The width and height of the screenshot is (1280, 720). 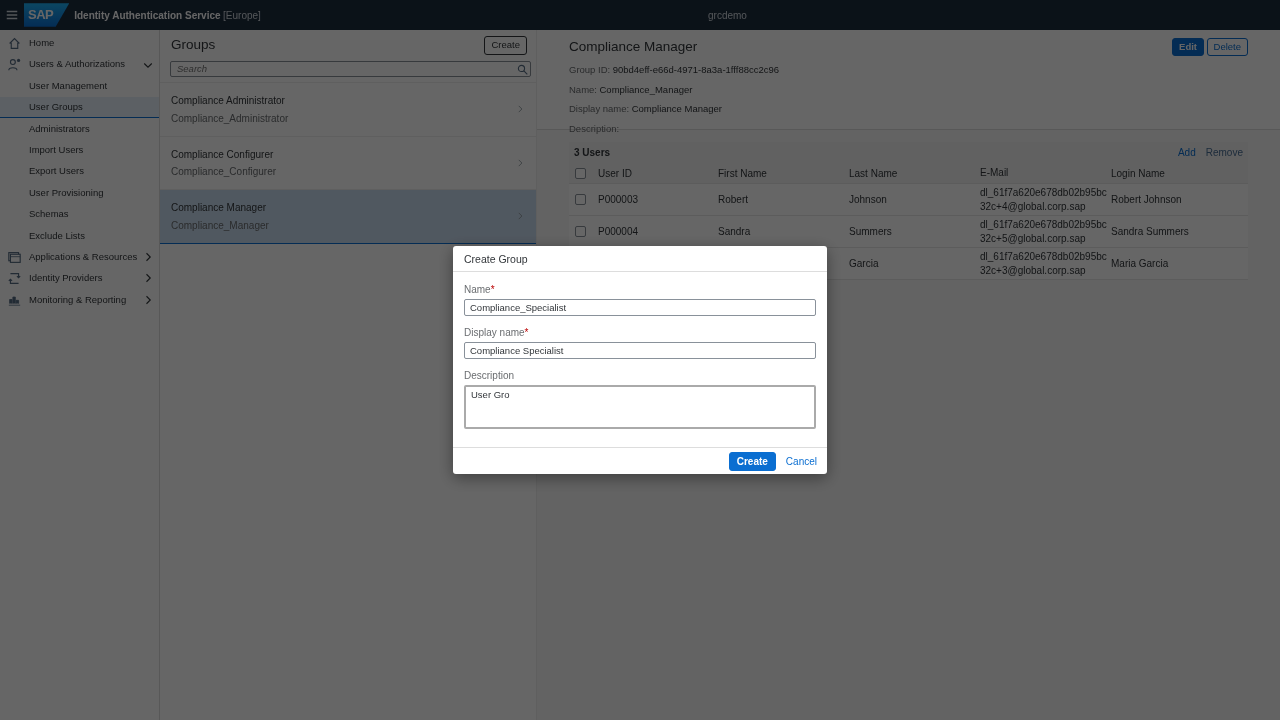 What do you see at coordinates (79, 171) in the screenshot?
I see `nav-item: Export Users` at bounding box center [79, 171].